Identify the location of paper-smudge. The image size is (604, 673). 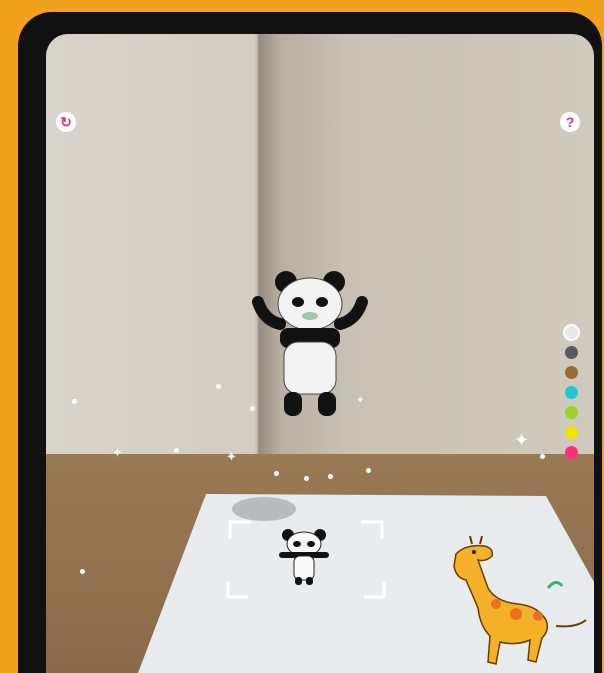
(264, 509).